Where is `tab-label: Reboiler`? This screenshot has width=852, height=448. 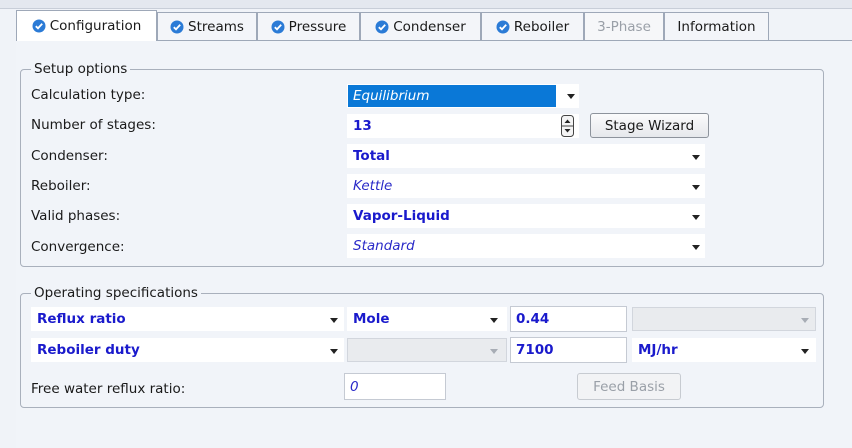 tab-label: Reboiler is located at coordinates (541, 26).